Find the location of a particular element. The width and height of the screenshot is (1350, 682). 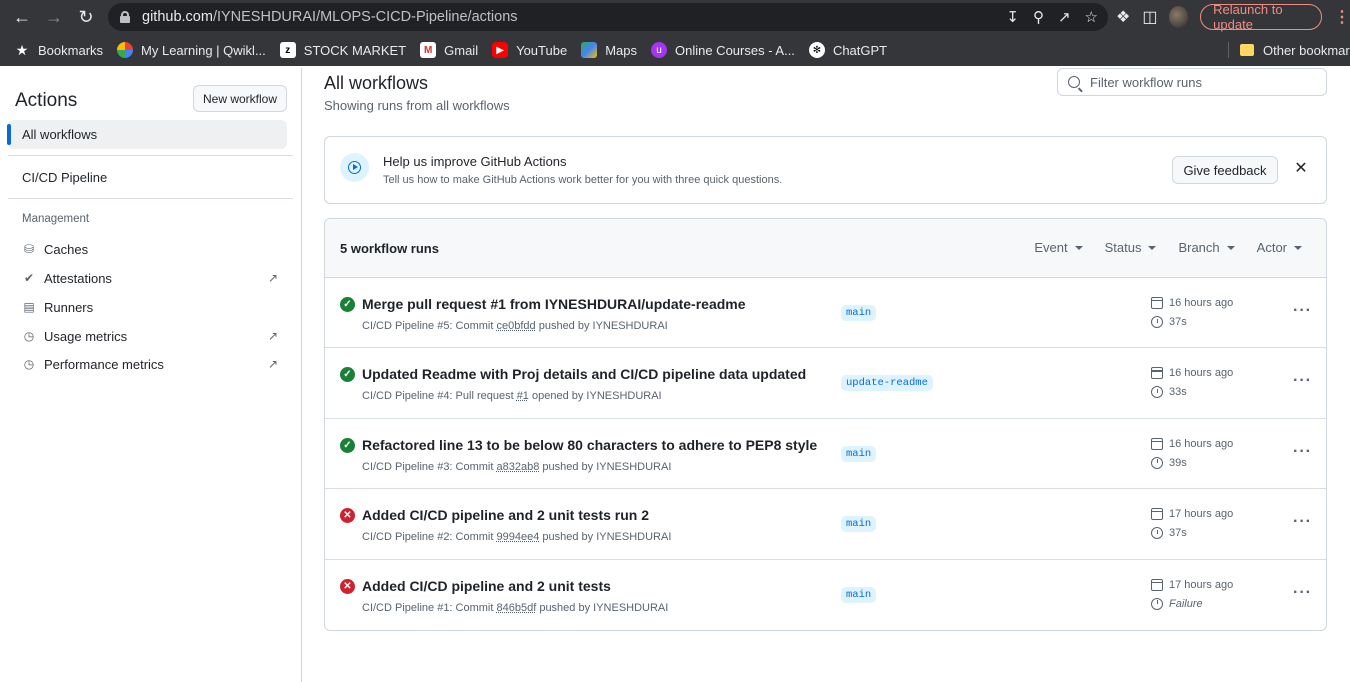

pull-request-link: #1 is located at coordinates (523, 396).